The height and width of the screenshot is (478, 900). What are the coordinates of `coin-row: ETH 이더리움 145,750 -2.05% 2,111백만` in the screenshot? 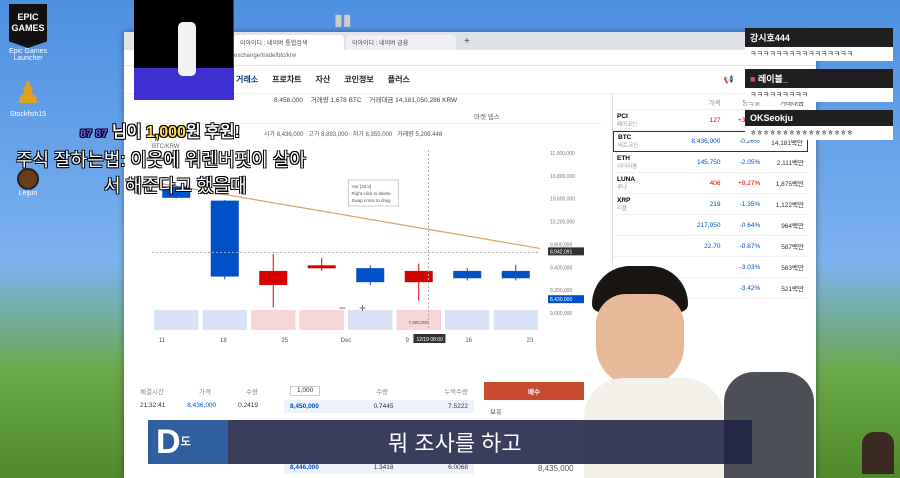 It's located at (710, 162).